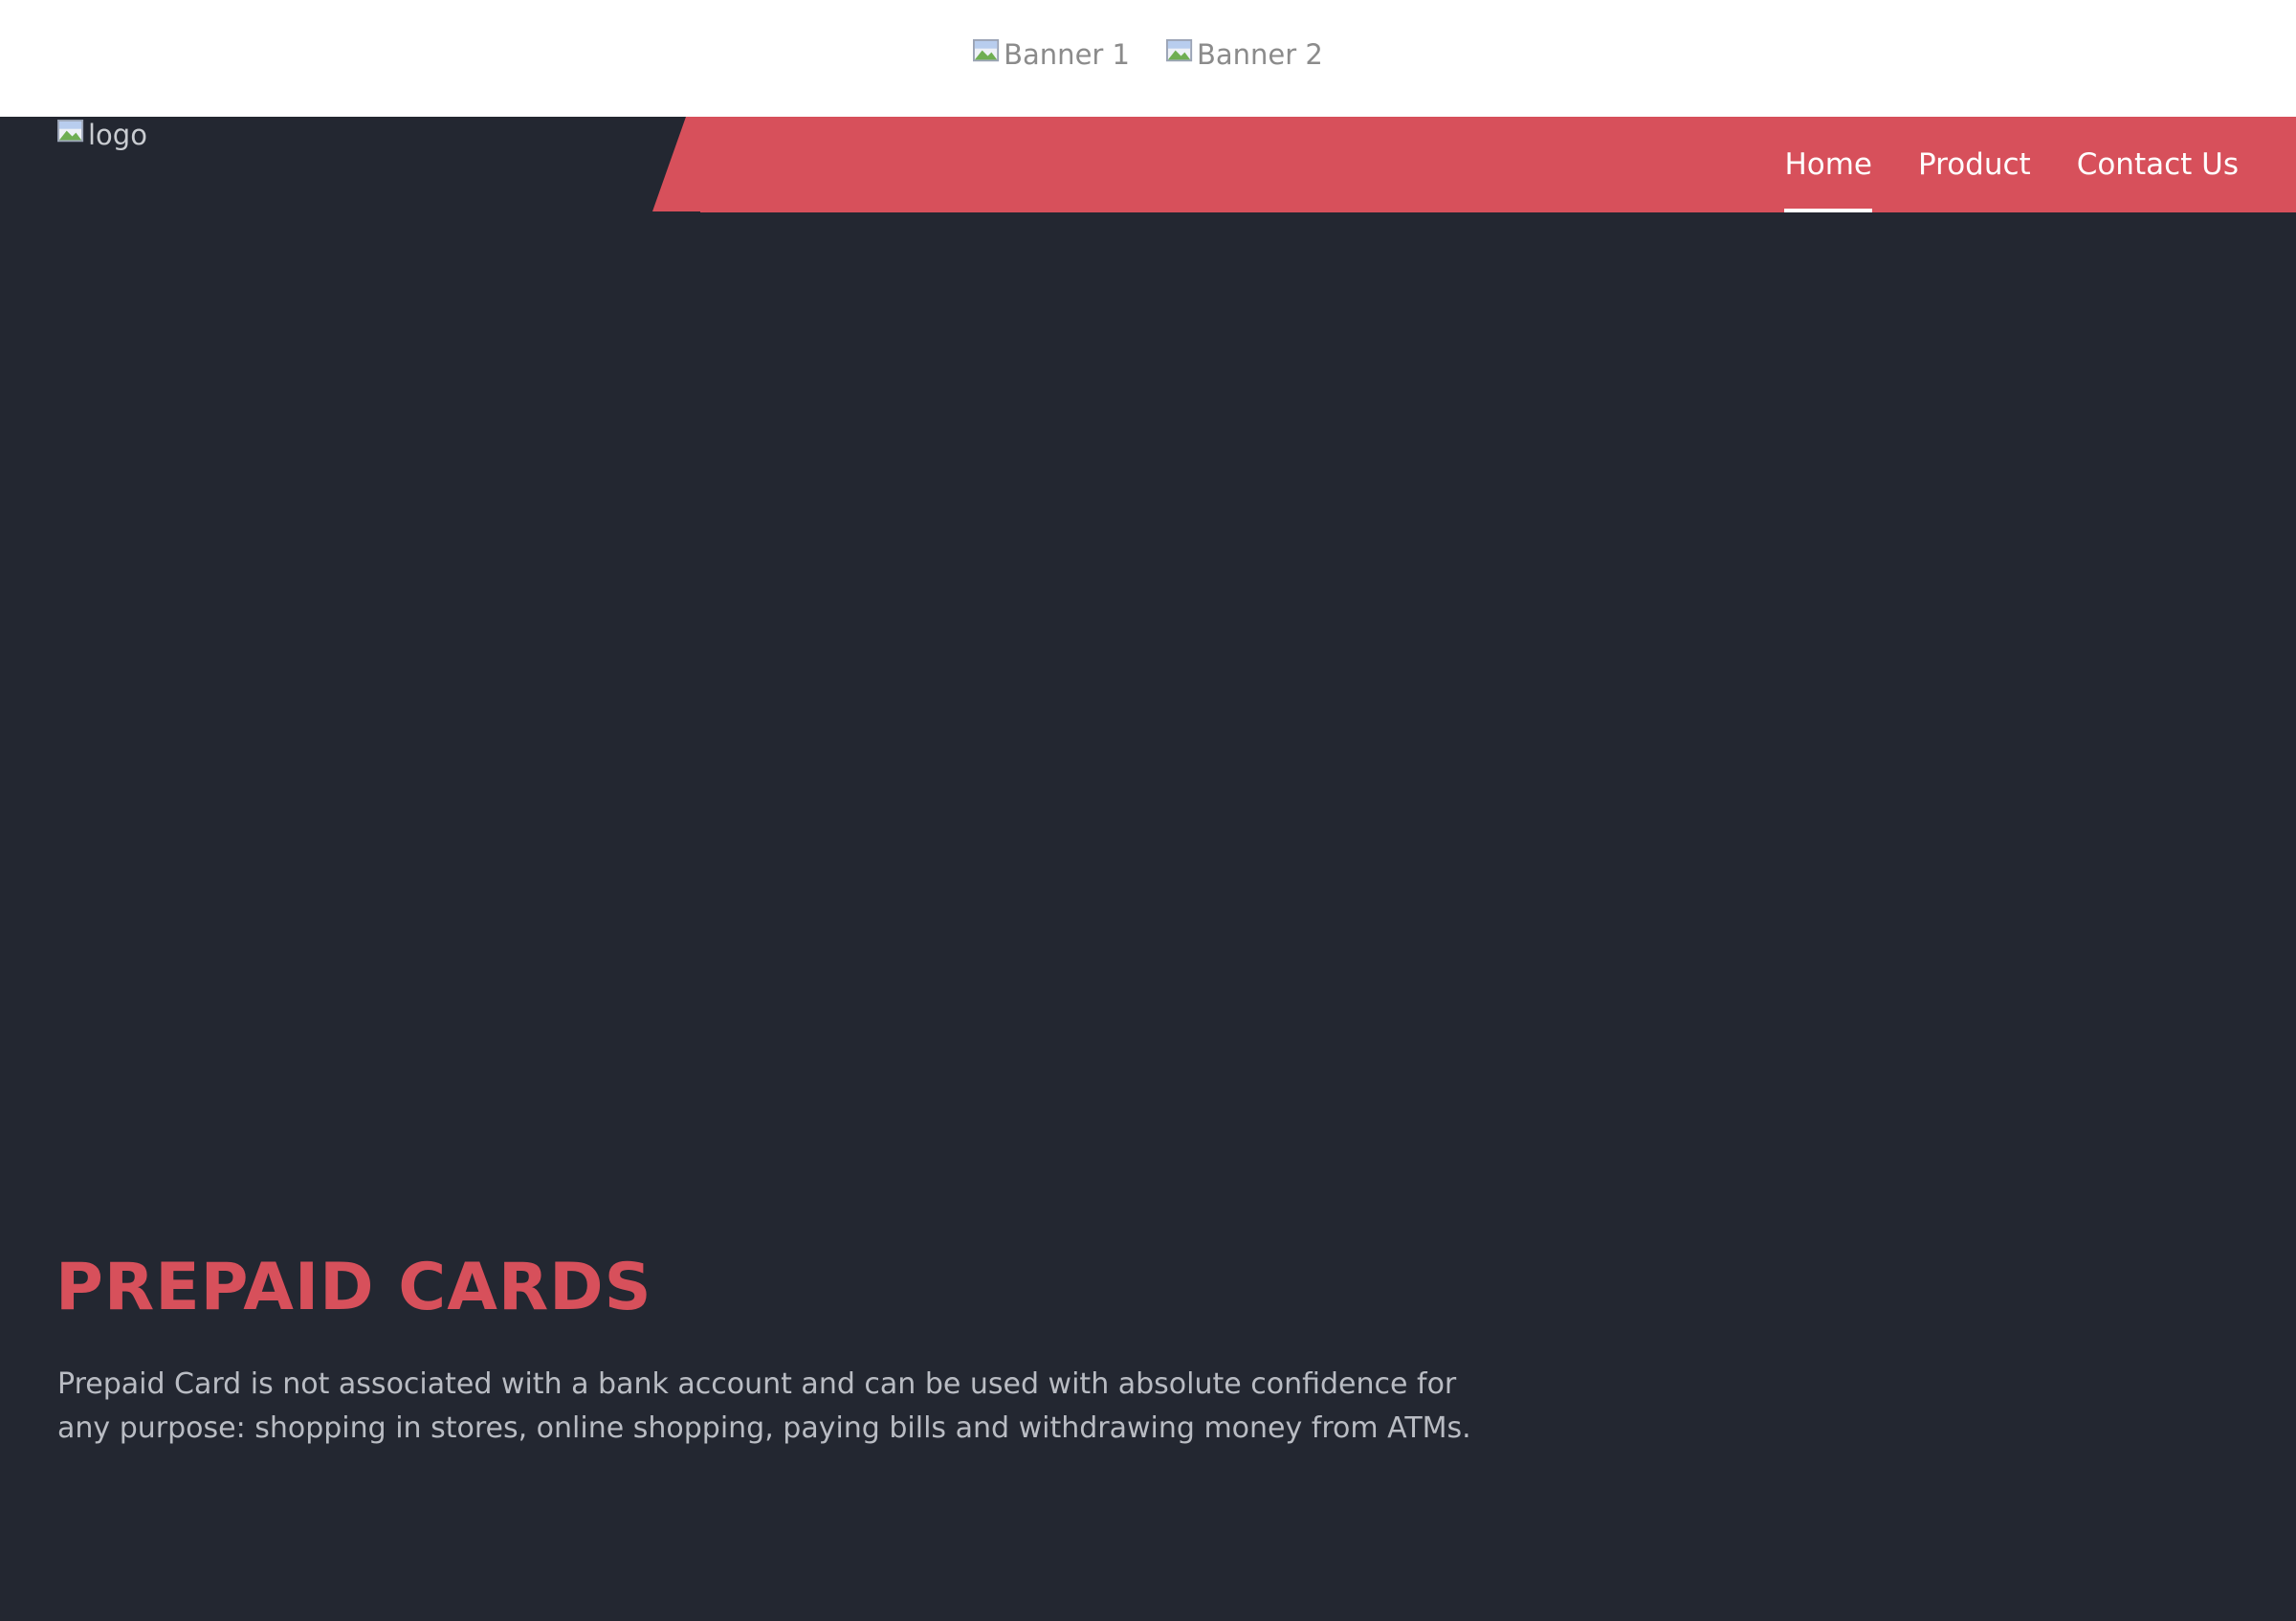 This screenshot has height=1621, width=2296. I want to click on nav-home-link: Home, so click(1828, 164).